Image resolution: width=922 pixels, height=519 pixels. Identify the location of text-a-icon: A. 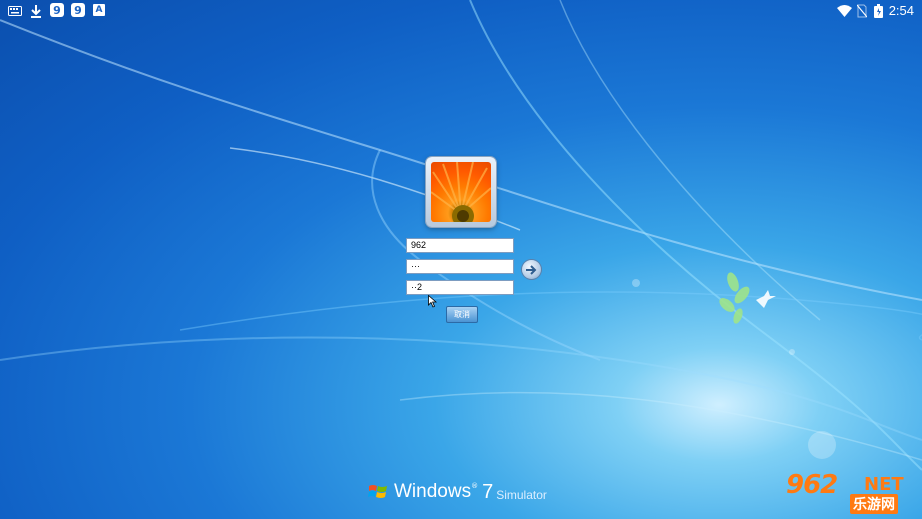
(99, 10).